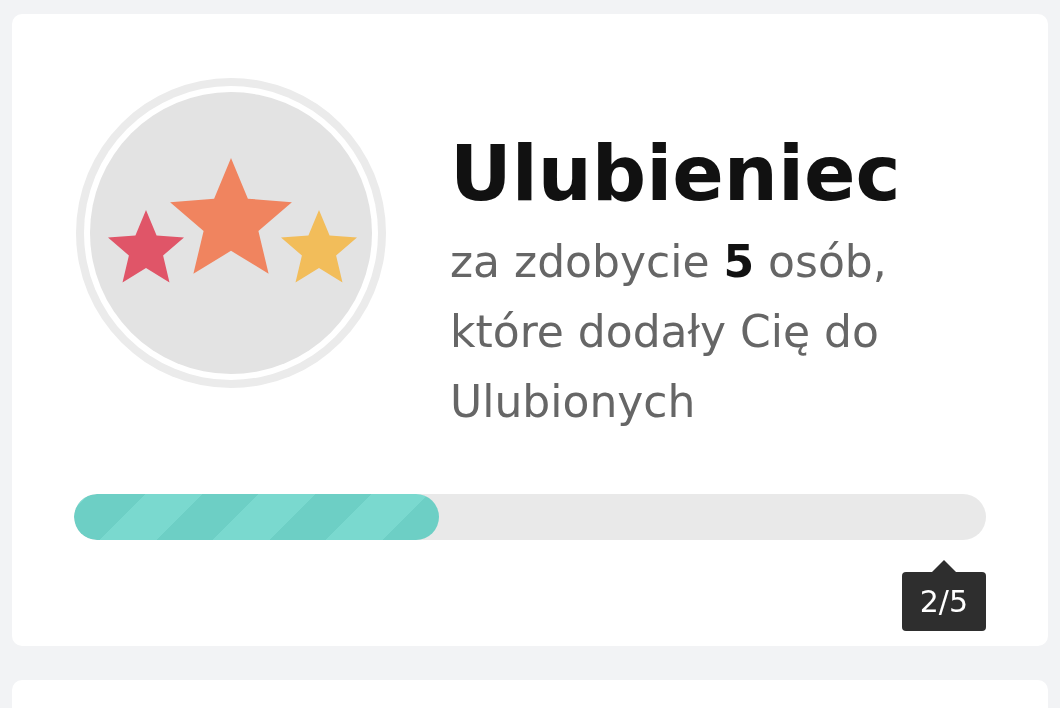  I want to click on achievement-title: Ulubieniec, so click(676, 174).